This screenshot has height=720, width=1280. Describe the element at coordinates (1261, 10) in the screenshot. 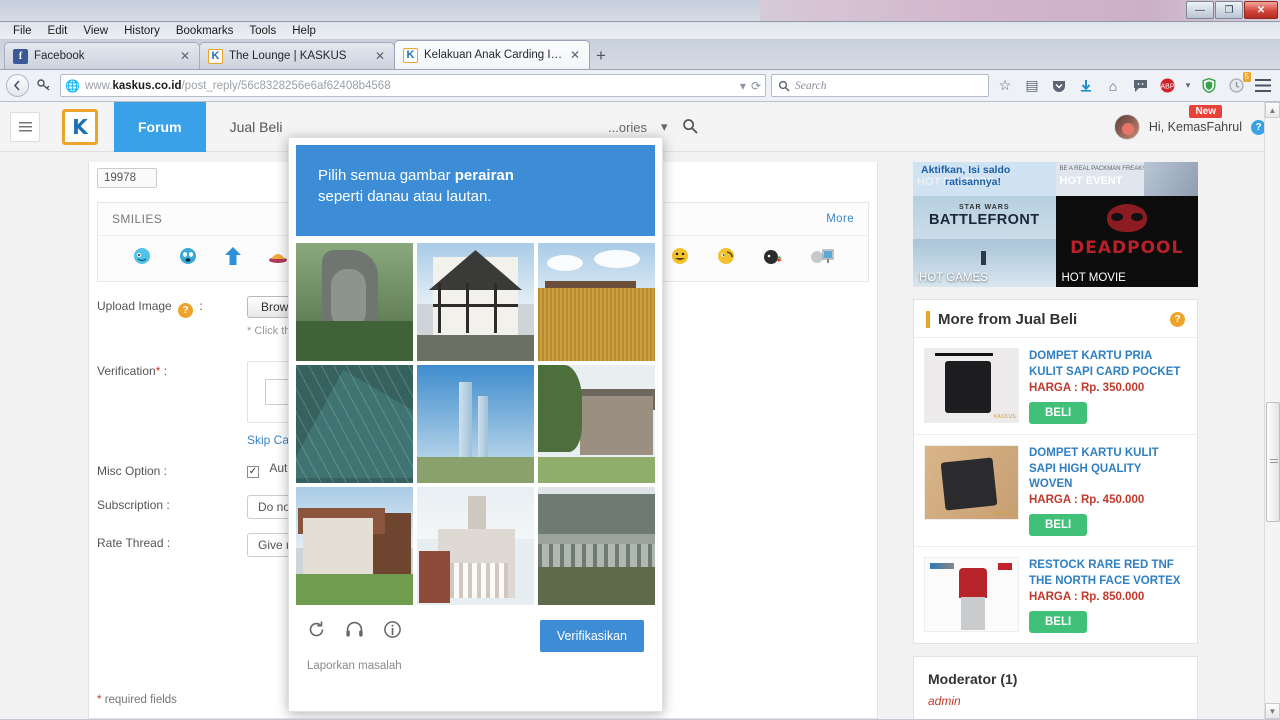

I see `close-window-button: ✕` at that location.